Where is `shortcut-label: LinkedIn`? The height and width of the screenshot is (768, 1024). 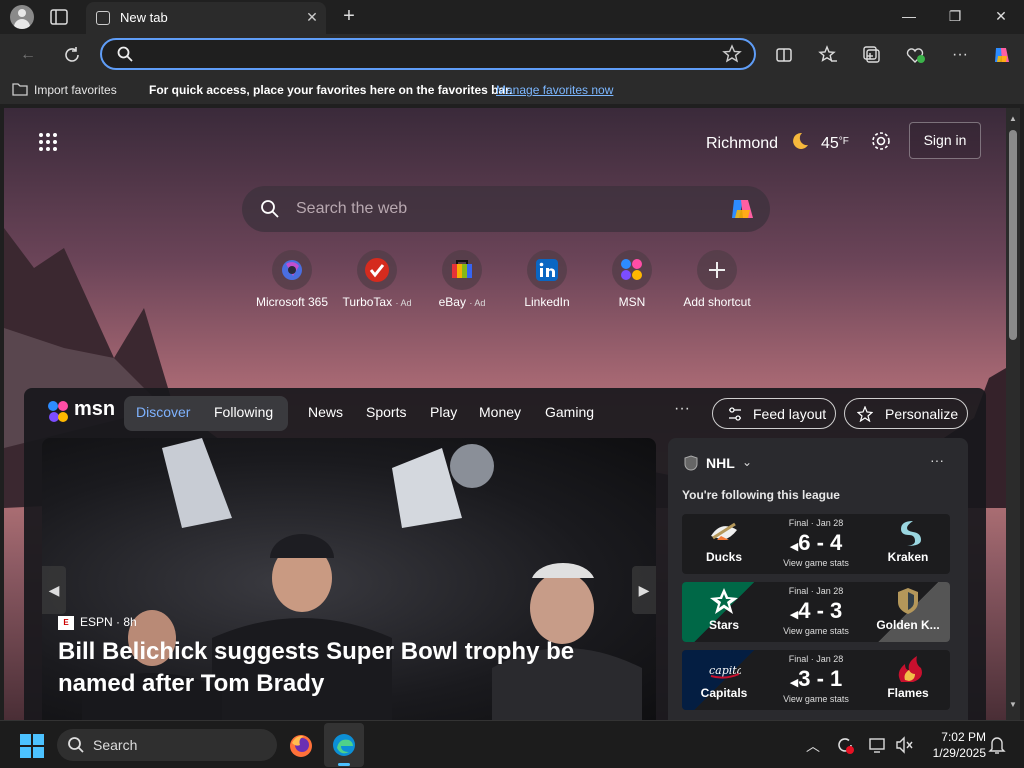 shortcut-label: LinkedIn is located at coordinates (547, 302).